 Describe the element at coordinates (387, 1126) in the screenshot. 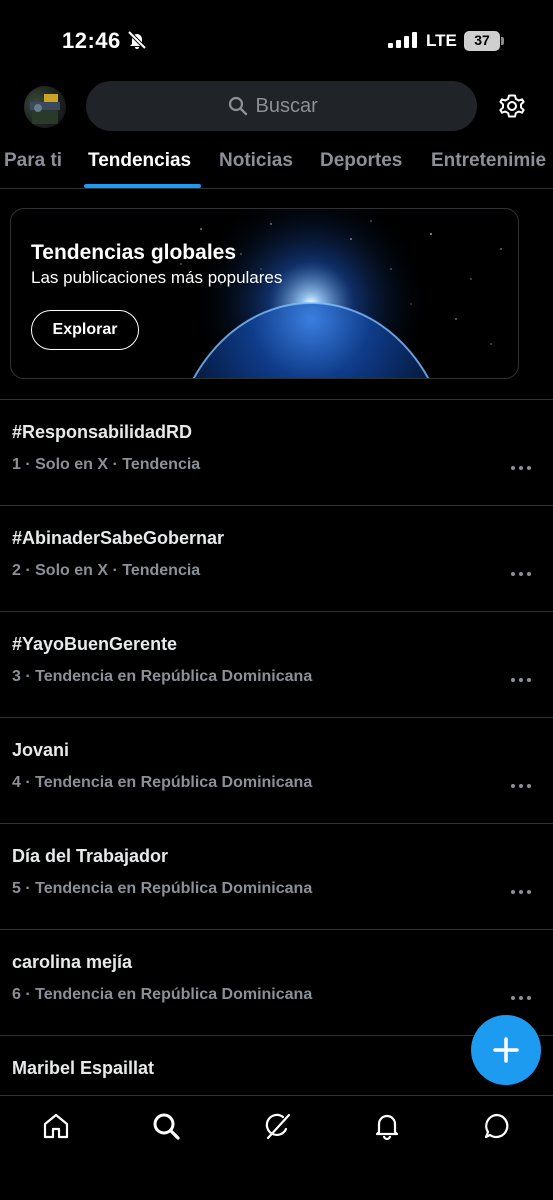

I see `bell-icon` at that location.